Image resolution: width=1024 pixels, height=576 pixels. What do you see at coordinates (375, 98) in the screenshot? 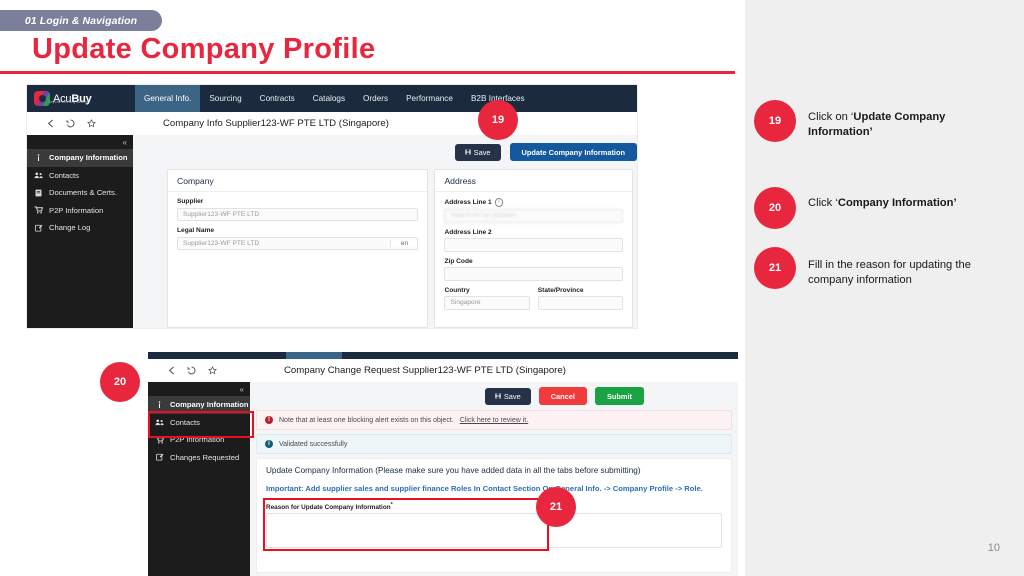
I see `tab-orders: Orders` at bounding box center [375, 98].